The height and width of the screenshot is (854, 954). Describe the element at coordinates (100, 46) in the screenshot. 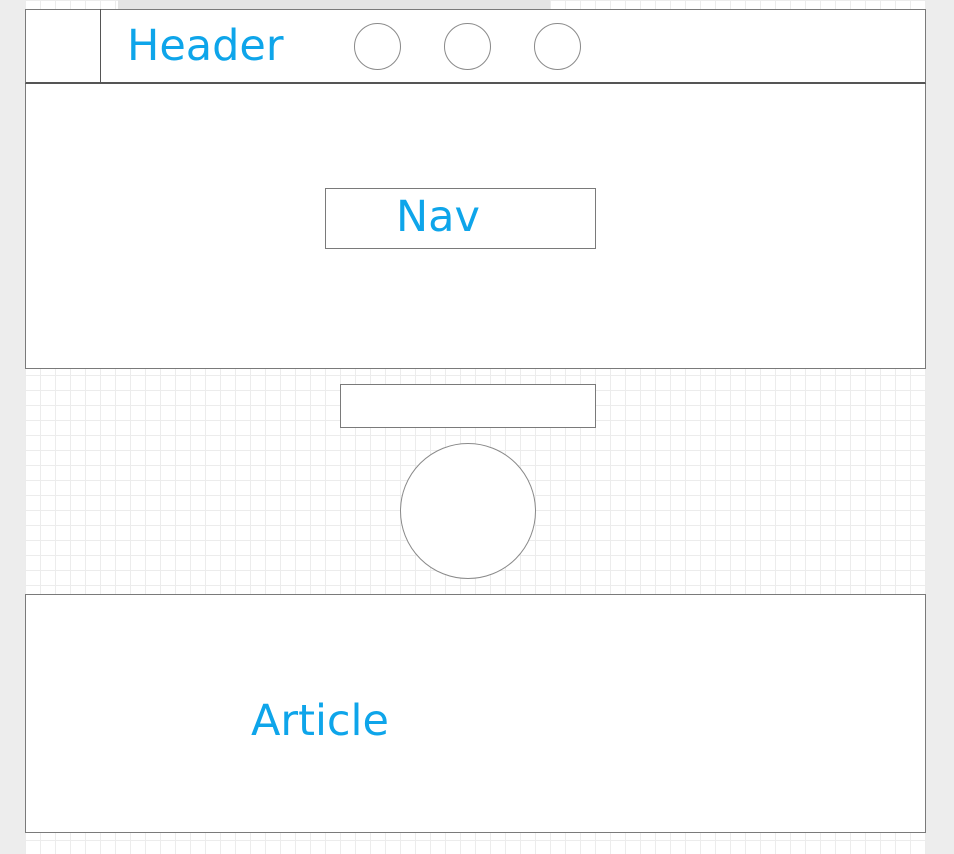

I see `header-left-divider` at that location.